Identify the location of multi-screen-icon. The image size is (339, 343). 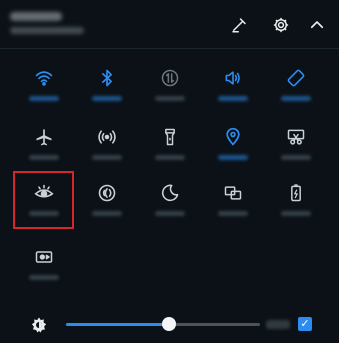
(233, 193).